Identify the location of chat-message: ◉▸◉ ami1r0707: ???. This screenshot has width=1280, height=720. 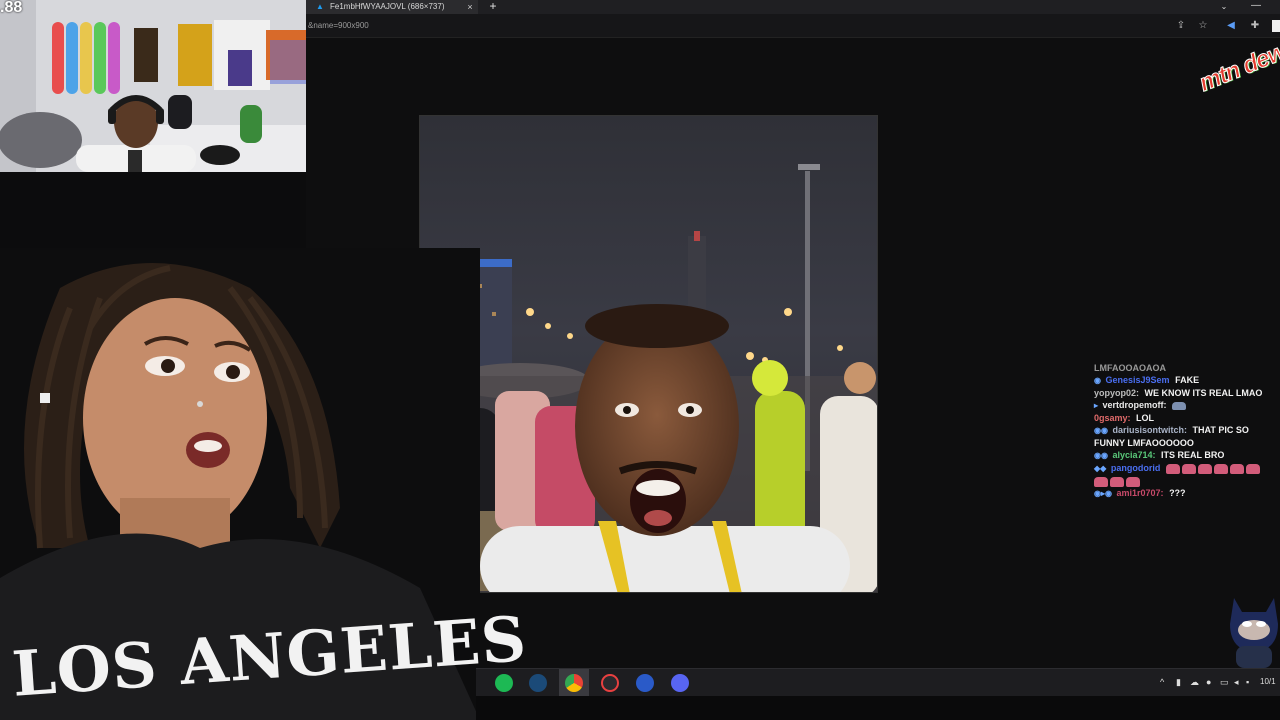
(1184, 493).